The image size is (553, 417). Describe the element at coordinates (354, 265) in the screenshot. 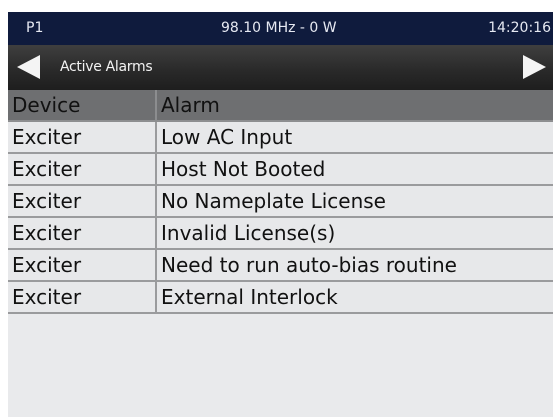

I see `alarm-cell: Need to run auto-bias routine` at that location.